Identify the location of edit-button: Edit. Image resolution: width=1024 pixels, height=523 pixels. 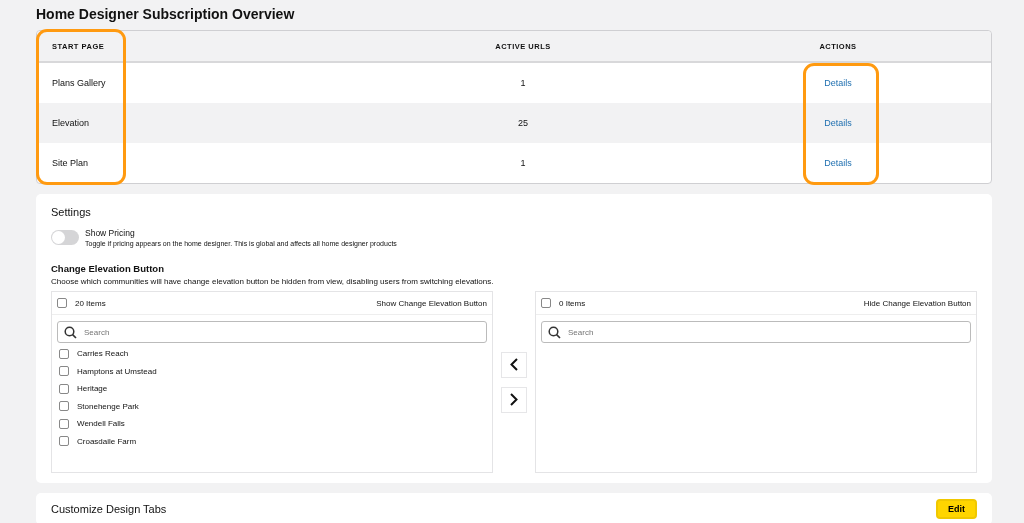
(956, 509).